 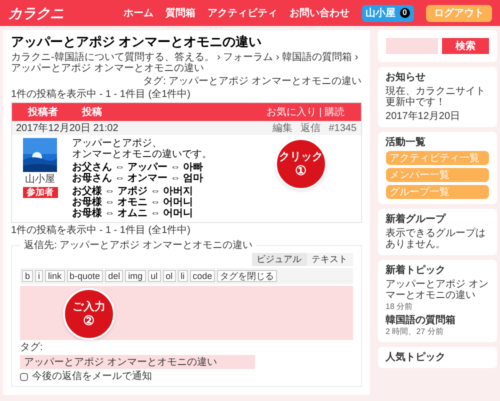 What do you see at coordinates (55, 276) in the screenshot?
I see `toolbar-button: link` at bounding box center [55, 276].